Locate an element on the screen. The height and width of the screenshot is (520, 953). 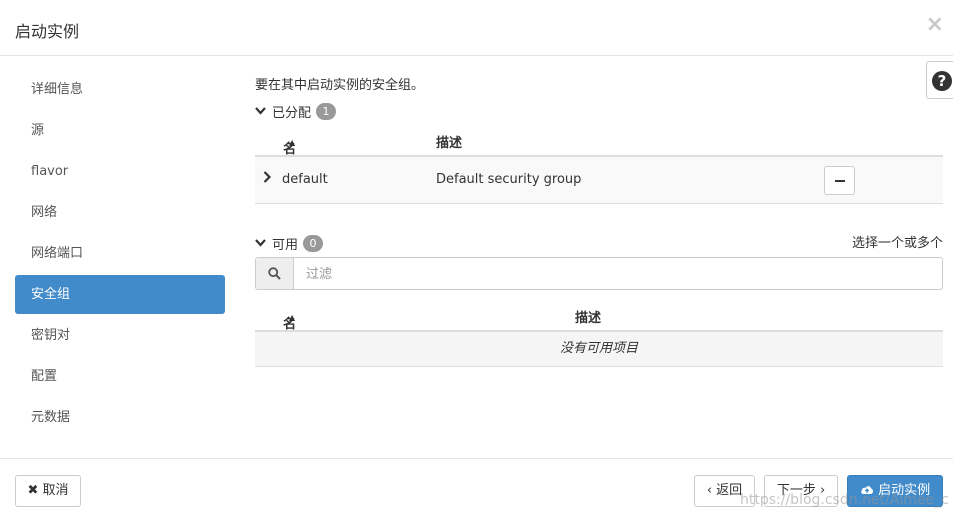
sidebar-item-label: flavor is located at coordinates (50, 171).